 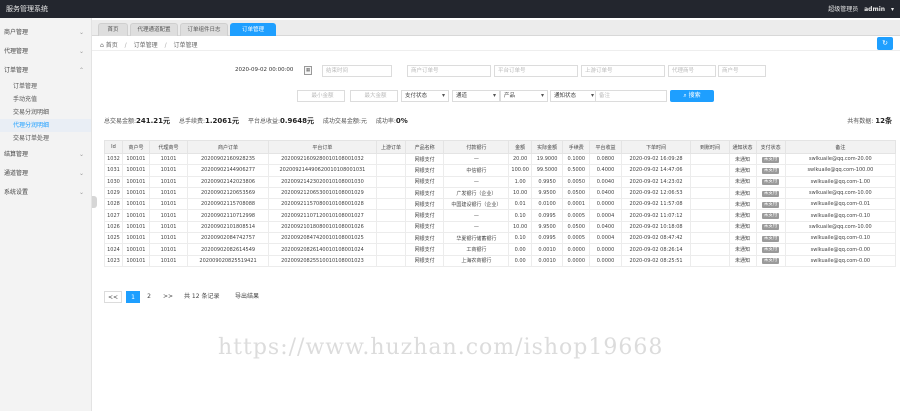 I want to click on table-cell: —, so click(x=476, y=181).